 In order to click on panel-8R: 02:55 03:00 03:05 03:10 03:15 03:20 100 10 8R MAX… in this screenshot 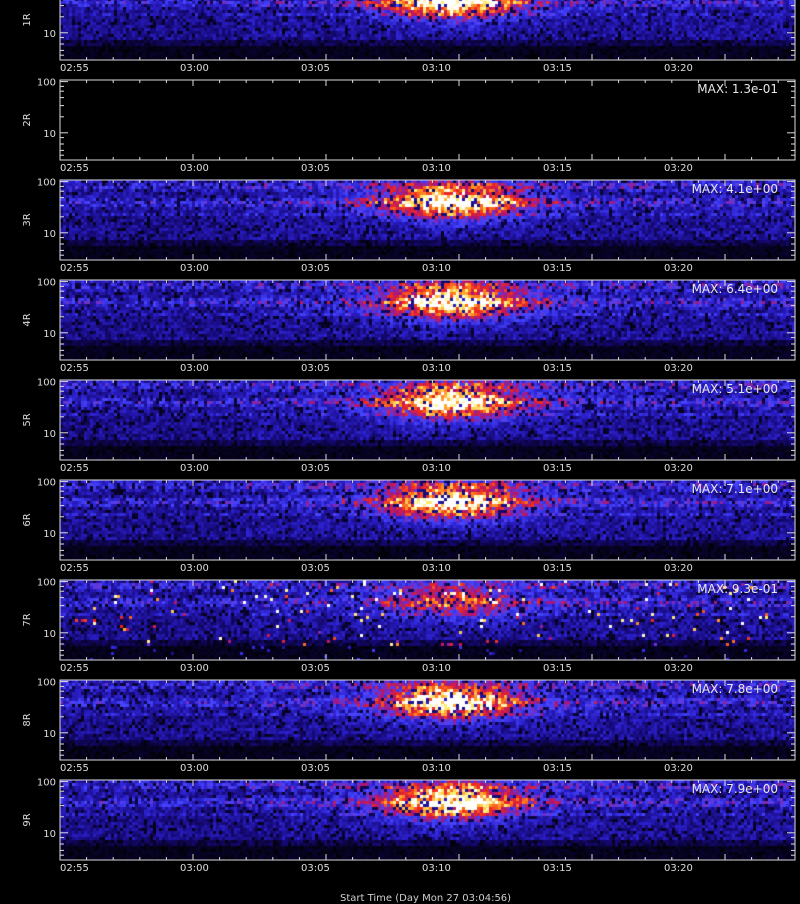, I will do `click(409, 726)`.